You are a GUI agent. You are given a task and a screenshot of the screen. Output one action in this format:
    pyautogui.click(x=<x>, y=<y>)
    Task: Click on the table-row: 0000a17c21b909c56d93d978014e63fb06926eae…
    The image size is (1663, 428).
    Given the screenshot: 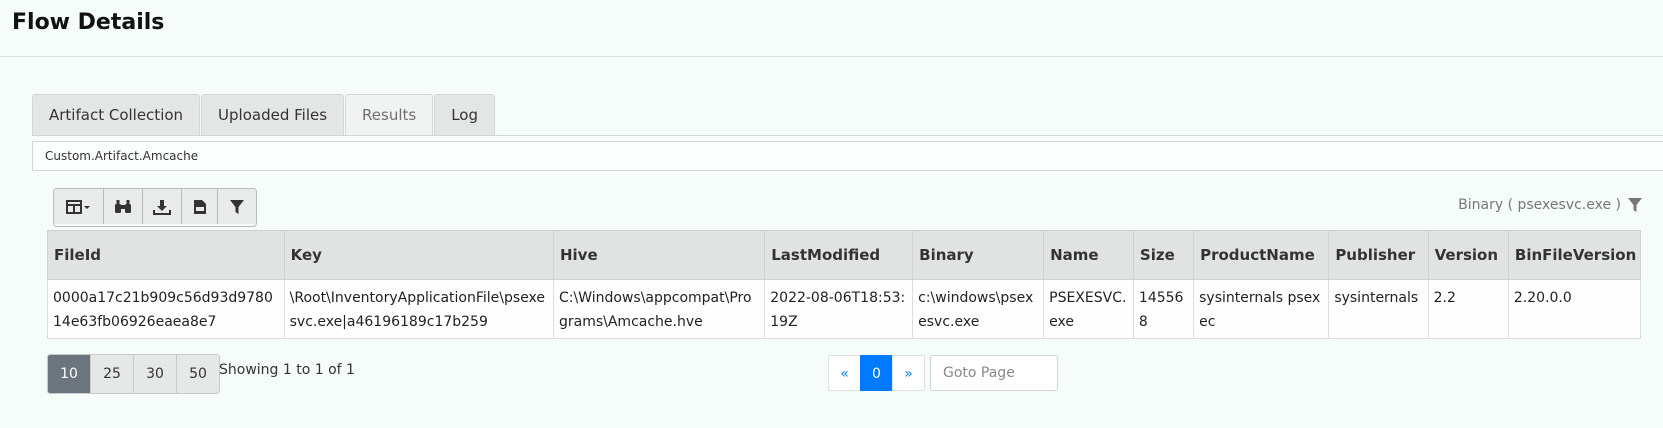 What is the action you would take?
    pyautogui.click(x=844, y=309)
    